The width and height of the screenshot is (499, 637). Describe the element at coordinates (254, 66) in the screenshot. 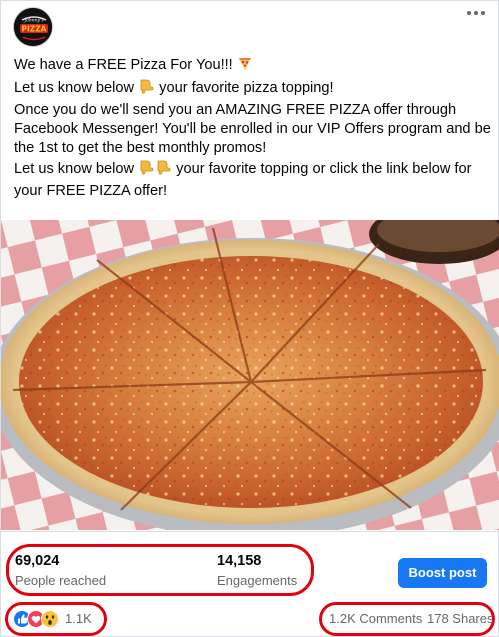

I see `post-line-1: We have a FREE Pizza For You!!!` at that location.